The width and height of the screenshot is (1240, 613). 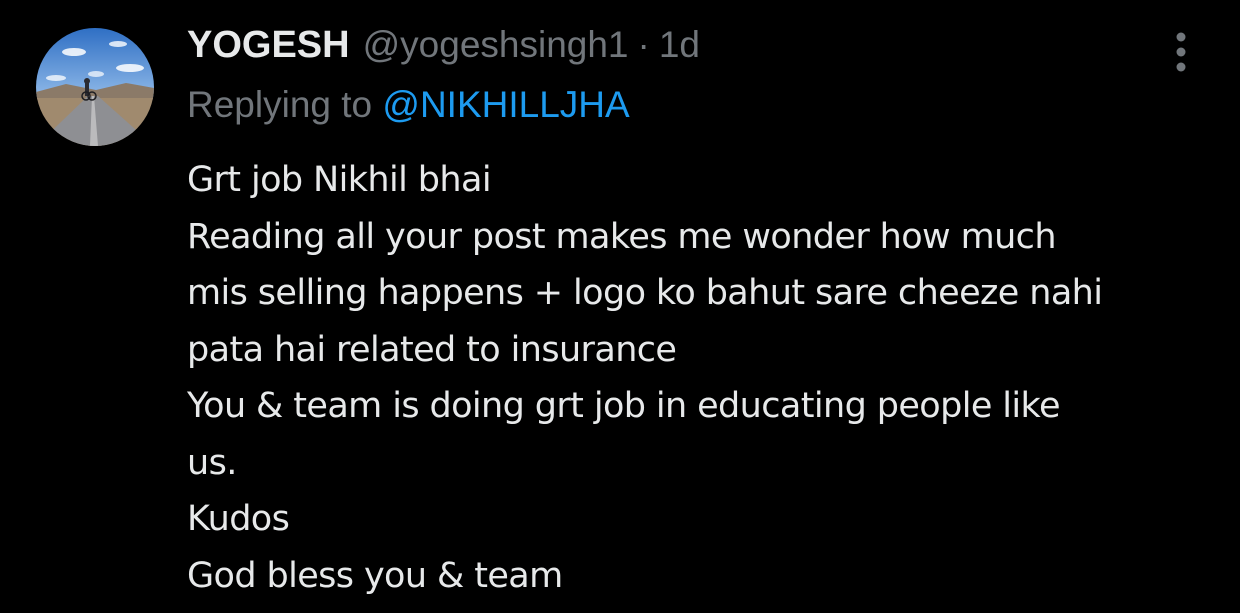 What do you see at coordinates (496, 45) in the screenshot?
I see `user-handle: @yogeshsingh1` at bounding box center [496, 45].